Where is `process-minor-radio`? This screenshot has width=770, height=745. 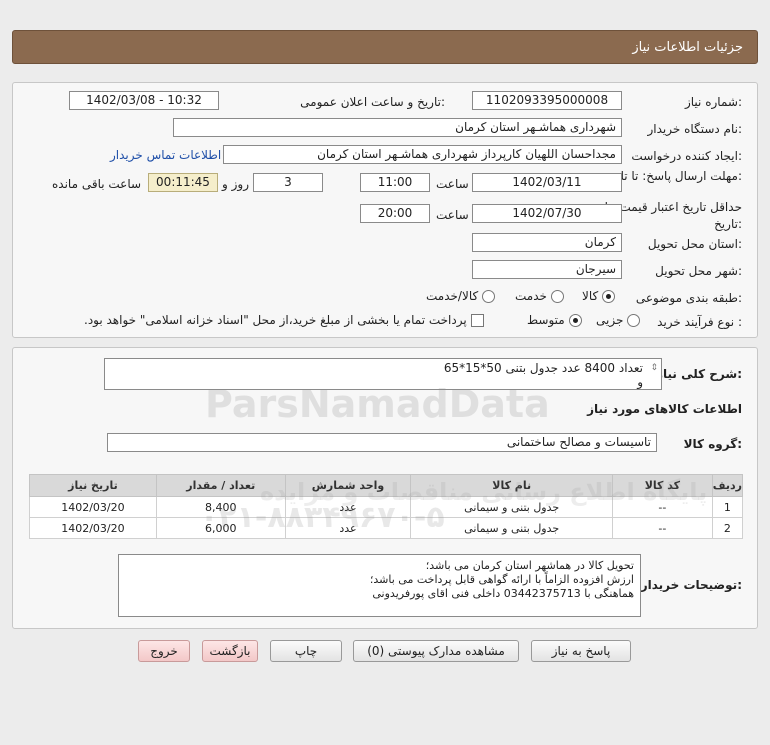 process-minor-radio is located at coordinates (634, 320).